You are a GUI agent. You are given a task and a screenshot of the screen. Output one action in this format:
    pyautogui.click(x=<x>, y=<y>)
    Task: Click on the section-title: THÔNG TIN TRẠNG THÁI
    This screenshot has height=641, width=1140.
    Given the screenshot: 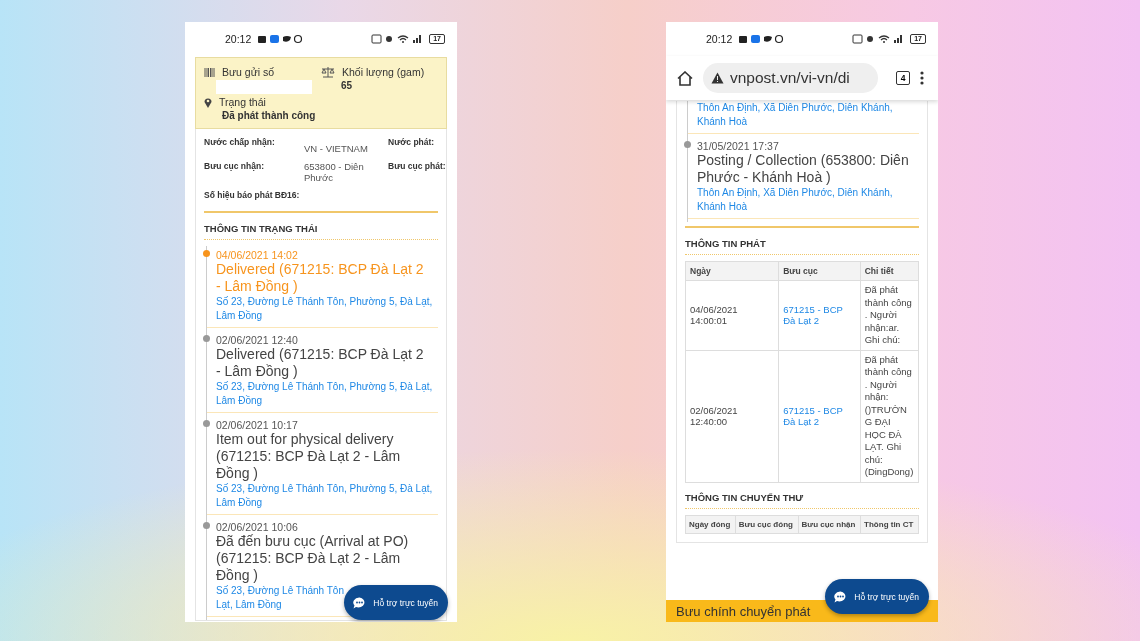 What is the action you would take?
    pyautogui.click(x=261, y=228)
    